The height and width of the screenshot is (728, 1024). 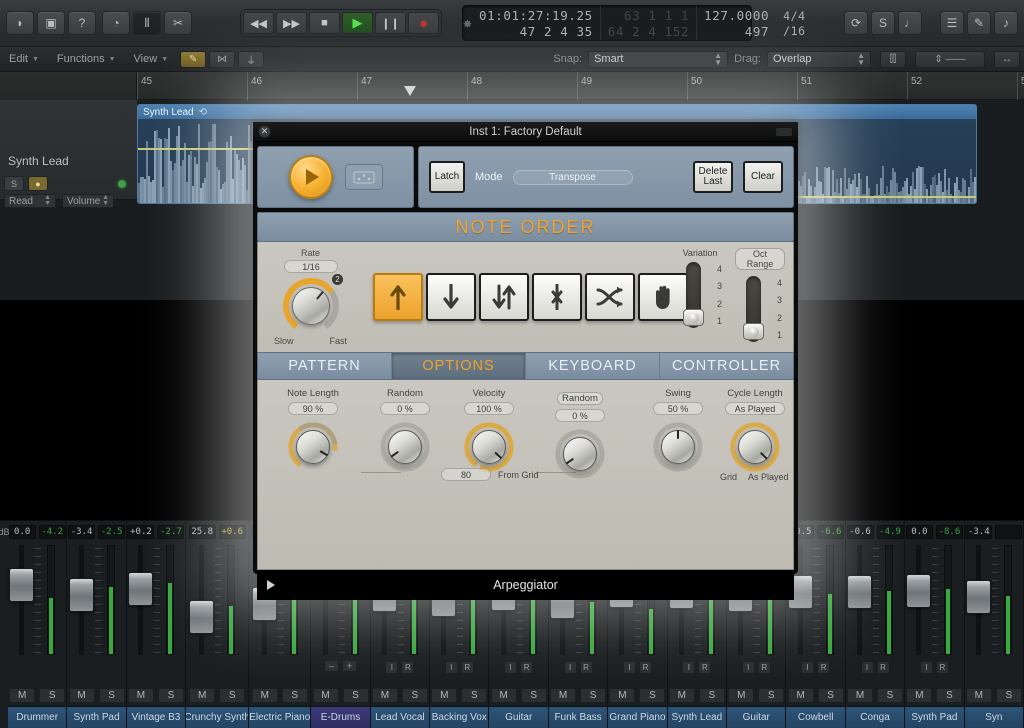 What do you see at coordinates (310, 177) in the screenshot?
I see `power-on-icon` at bounding box center [310, 177].